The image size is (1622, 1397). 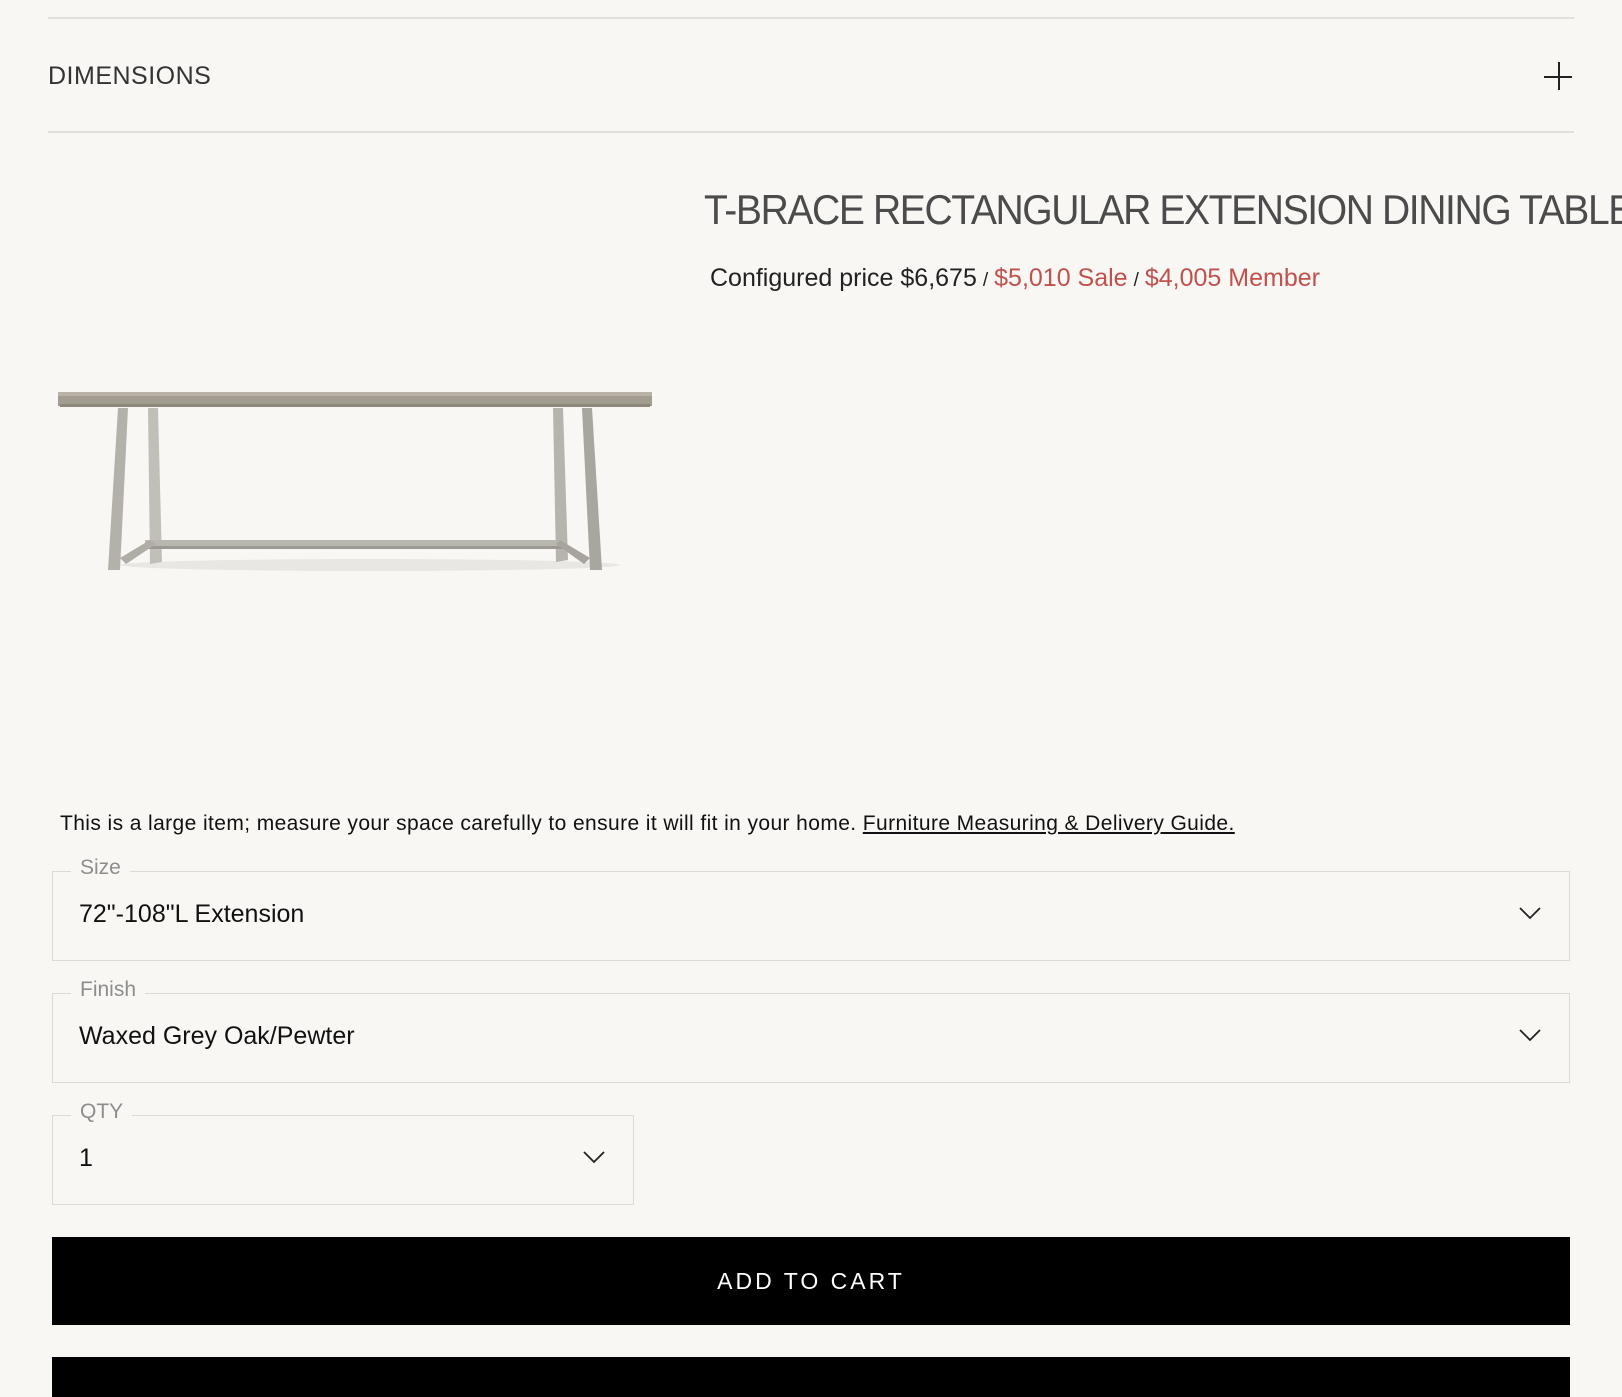 I want to click on finish-value: Waxed Grey Oak/Pewter, so click(x=217, y=1036).